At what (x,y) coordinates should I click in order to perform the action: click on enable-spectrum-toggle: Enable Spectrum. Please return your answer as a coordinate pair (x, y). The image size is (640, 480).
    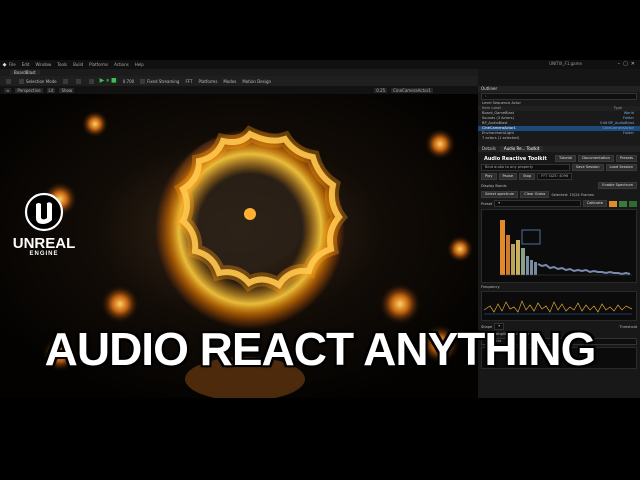
    Looking at the image, I should click on (617, 185).